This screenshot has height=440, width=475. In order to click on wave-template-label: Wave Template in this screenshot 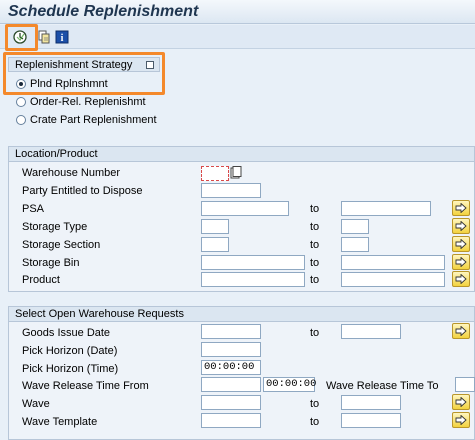, I will do `click(60, 422)`.